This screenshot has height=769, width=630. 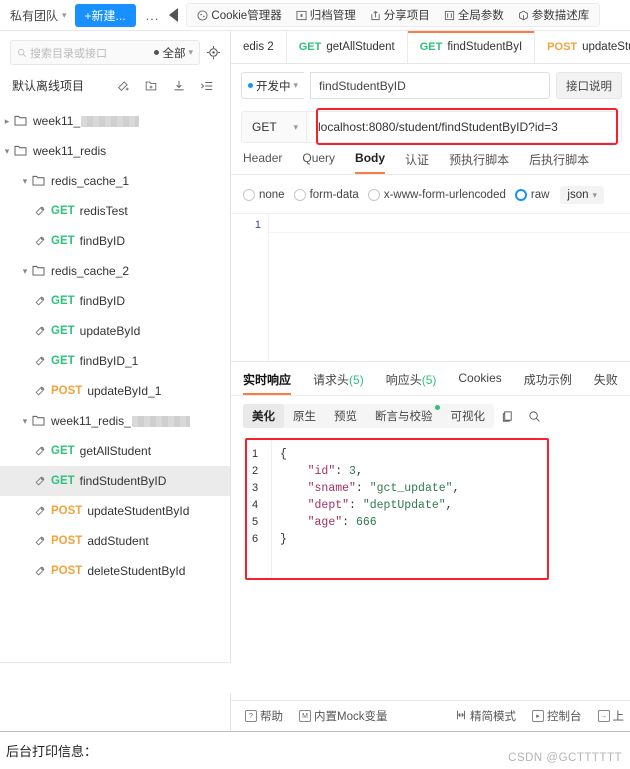 What do you see at coordinates (271, 717) in the screenshot?
I see `help-label: 帮助` at bounding box center [271, 717].